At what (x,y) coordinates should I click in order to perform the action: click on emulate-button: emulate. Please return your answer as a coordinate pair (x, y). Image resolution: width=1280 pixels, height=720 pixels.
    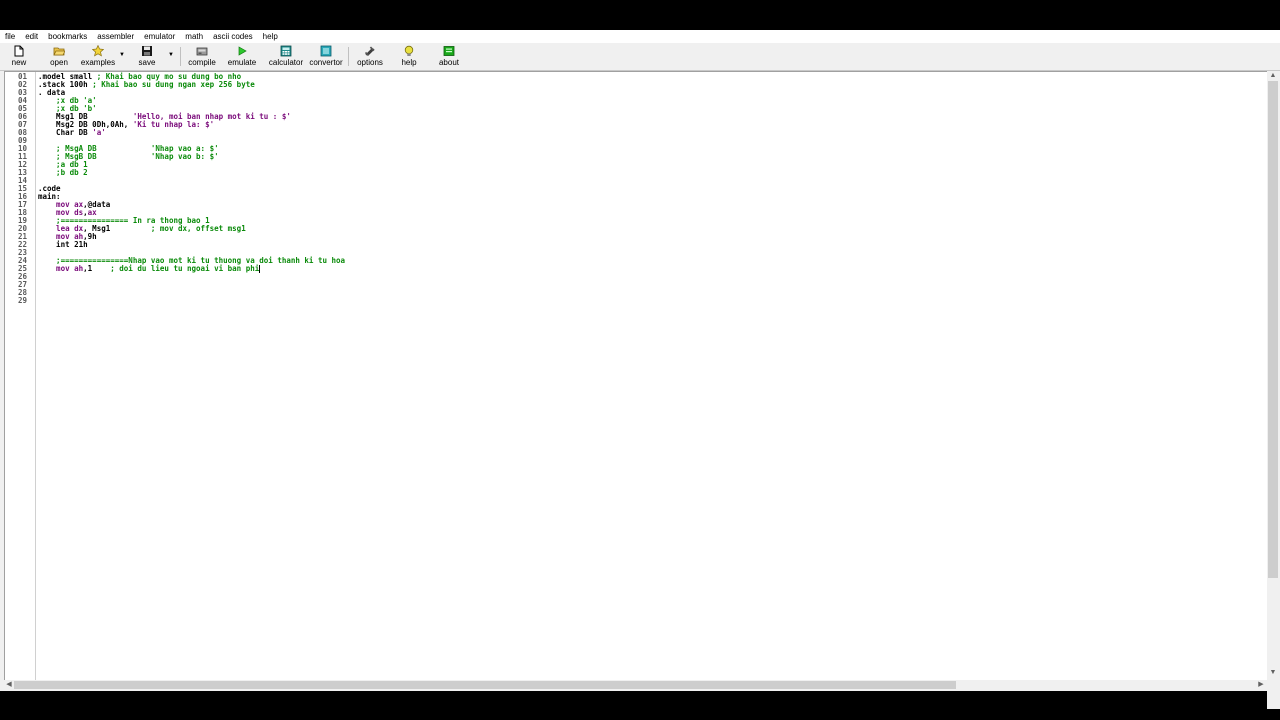
    Looking at the image, I should click on (242, 56).